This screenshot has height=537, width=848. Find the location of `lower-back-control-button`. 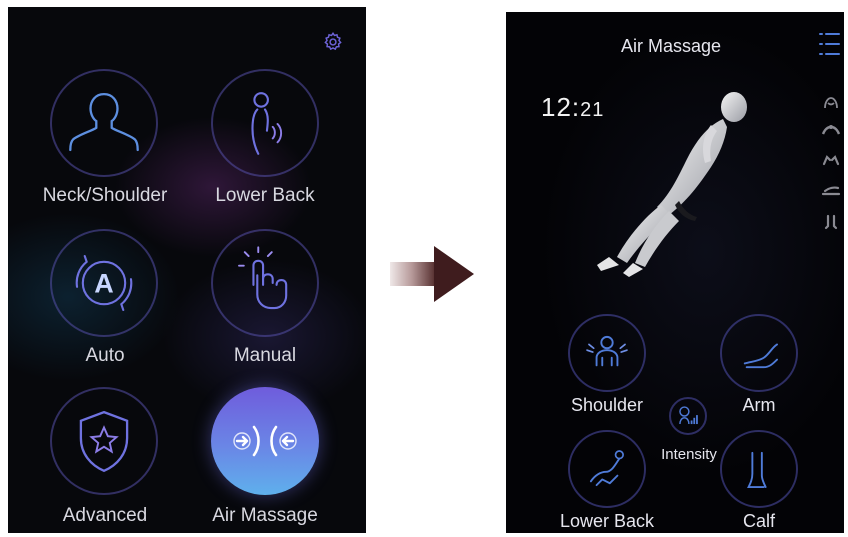

lower-back-control-button is located at coordinates (607, 469).